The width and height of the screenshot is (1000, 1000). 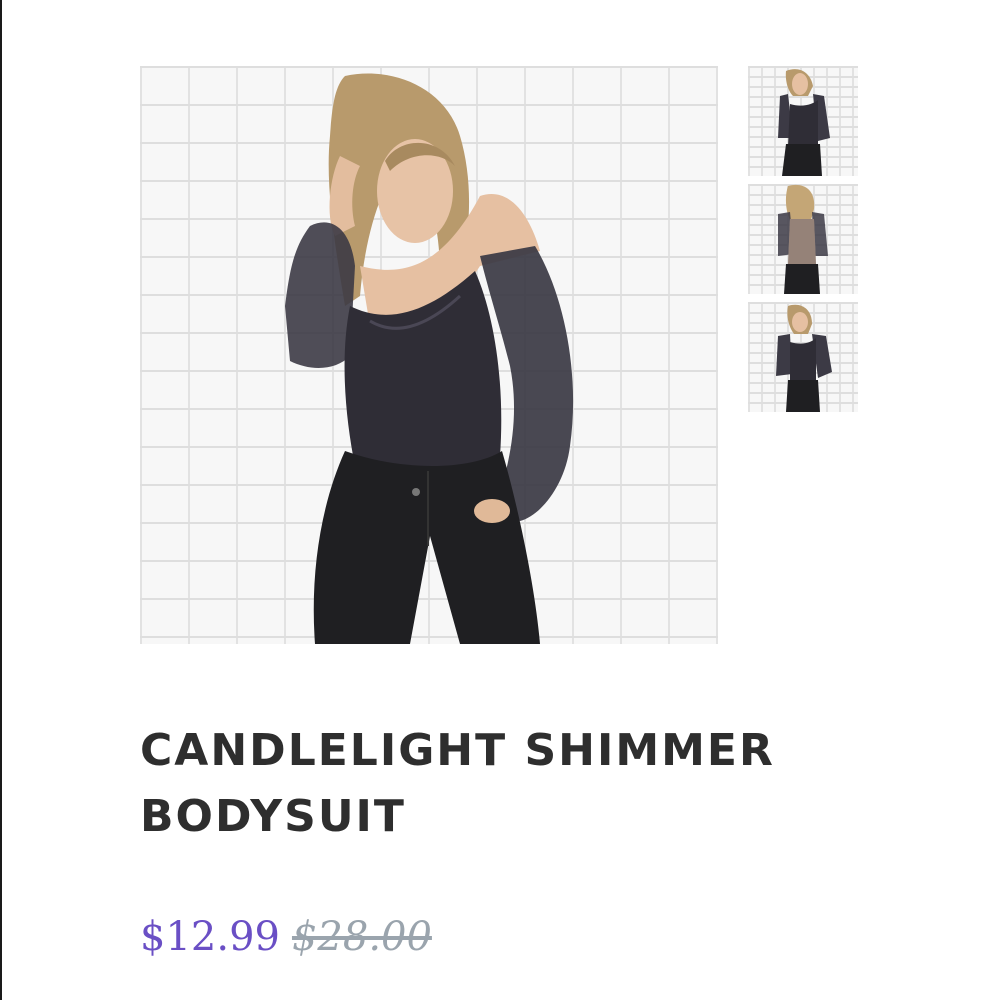 What do you see at coordinates (361, 937) in the screenshot?
I see `original-price: $28.00` at bounding box center [361, 937].